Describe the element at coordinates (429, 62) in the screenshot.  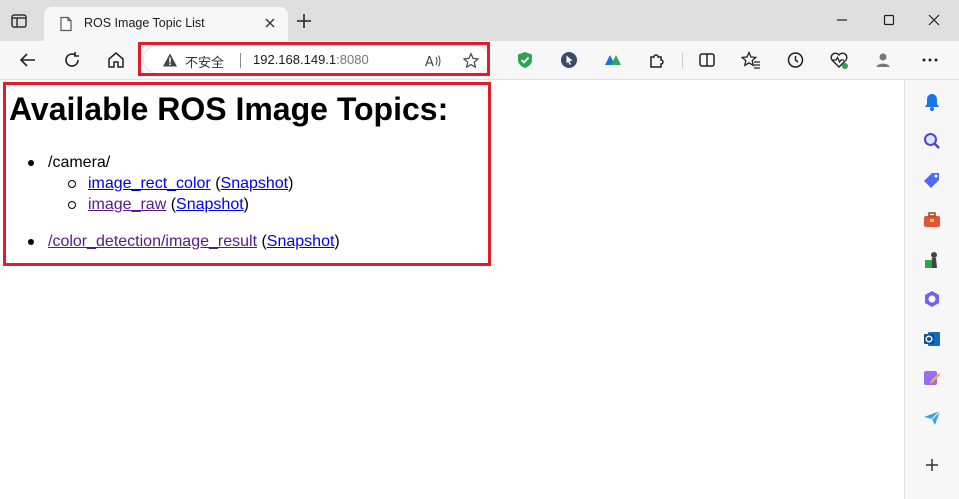
I see `svg-text: A` at that location.